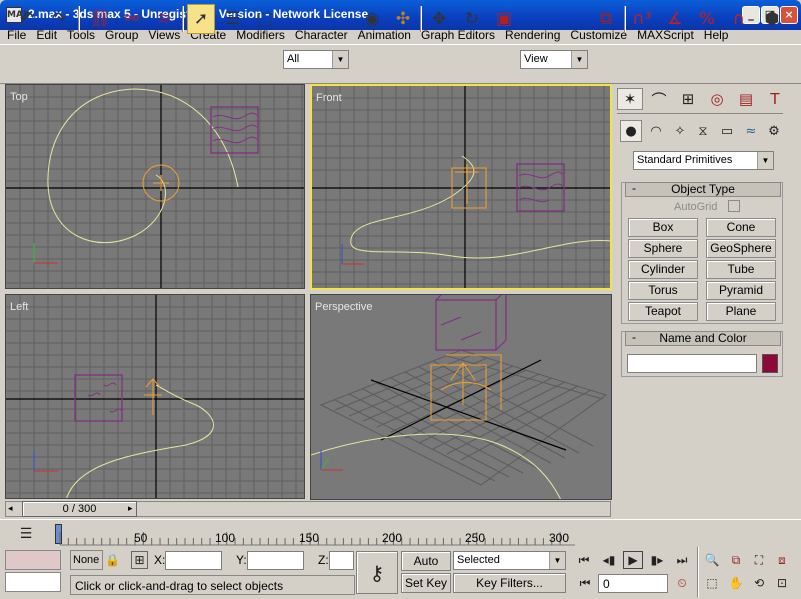  I want to click on time-slider-thumb: 0 / 300, so click(79, 509).